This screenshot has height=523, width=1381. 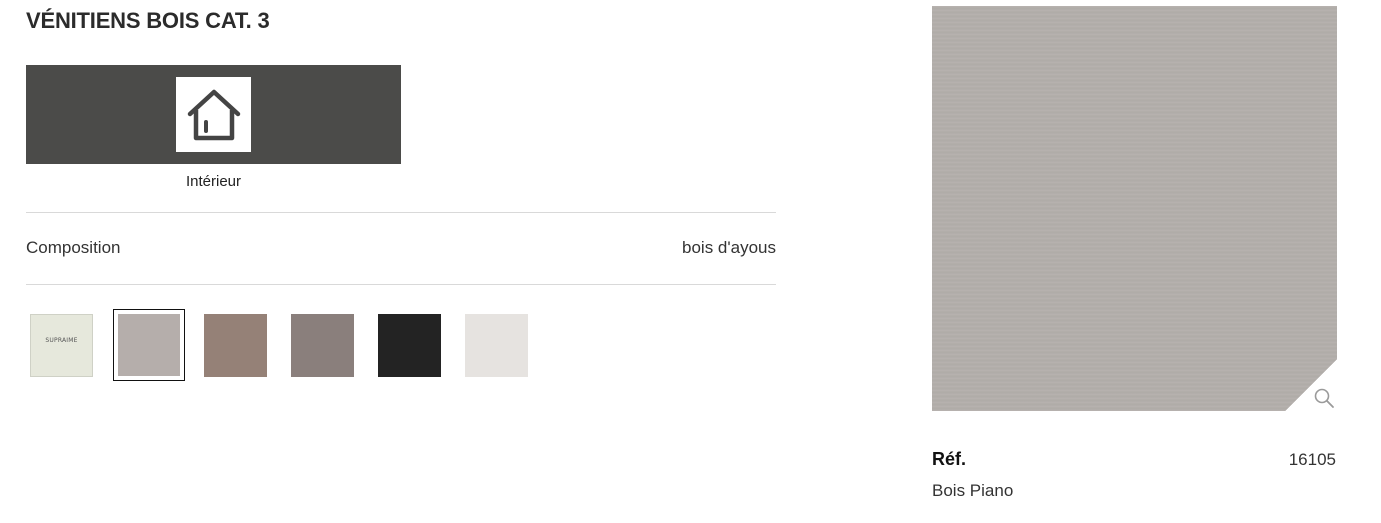 What do you see at coordinates (401, 212) in the screenshot?
I see `divider-top` at bounding box center [401, 212].